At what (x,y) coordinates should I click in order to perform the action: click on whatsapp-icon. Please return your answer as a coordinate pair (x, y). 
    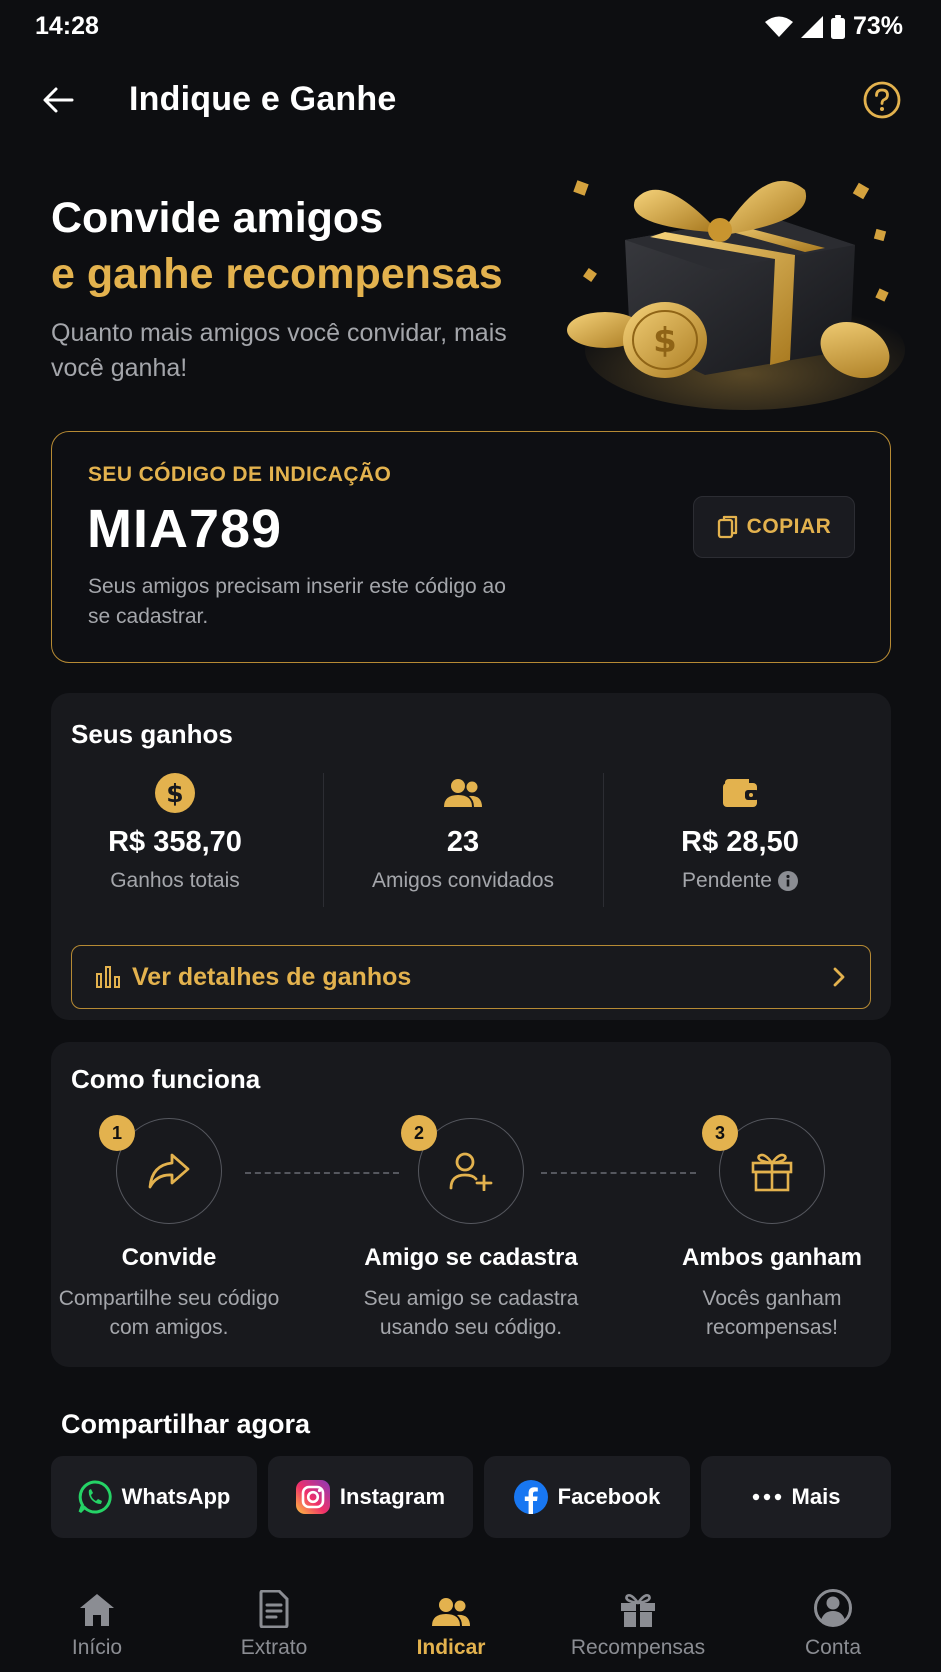
    Looking at the image, I should click on (95, 1497).